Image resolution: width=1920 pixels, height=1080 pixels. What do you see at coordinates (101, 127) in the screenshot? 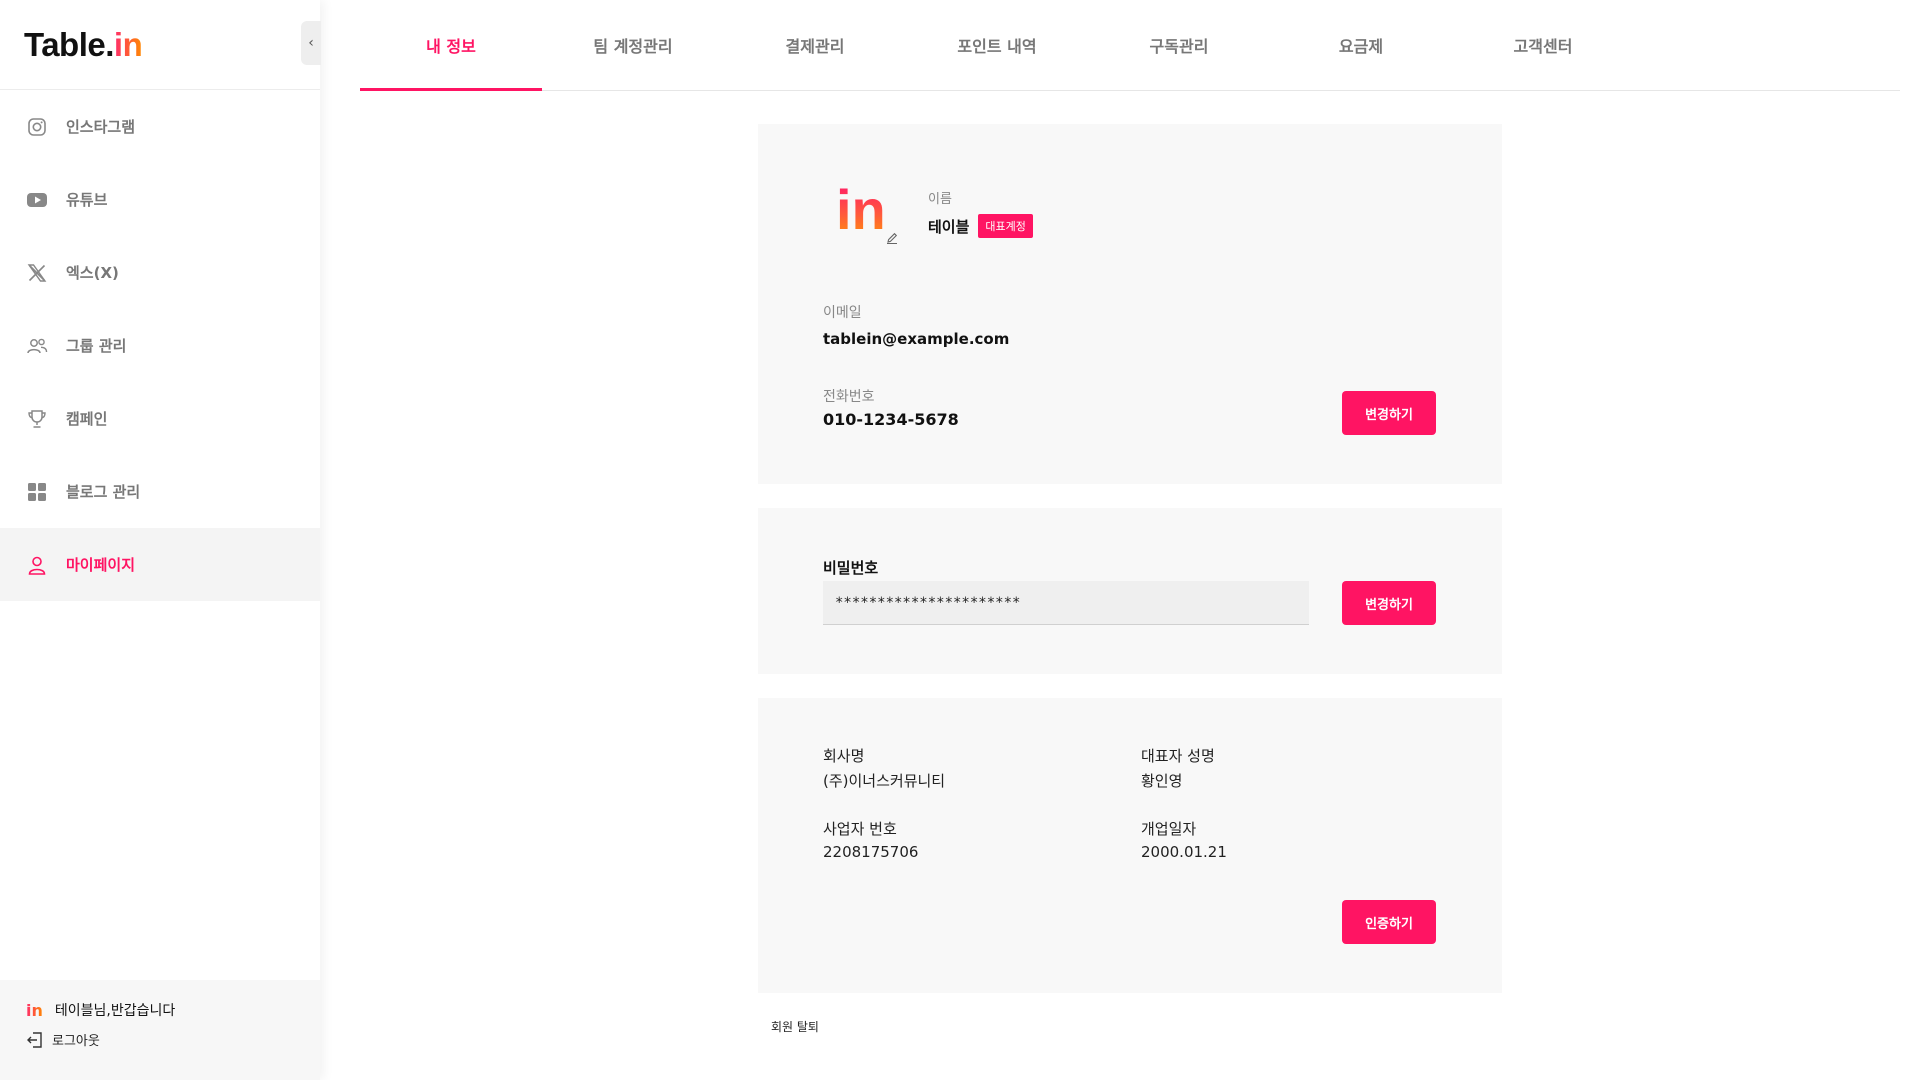
I see `sidebar-item-label: 인스타그램` at bounding box center [101, 127].